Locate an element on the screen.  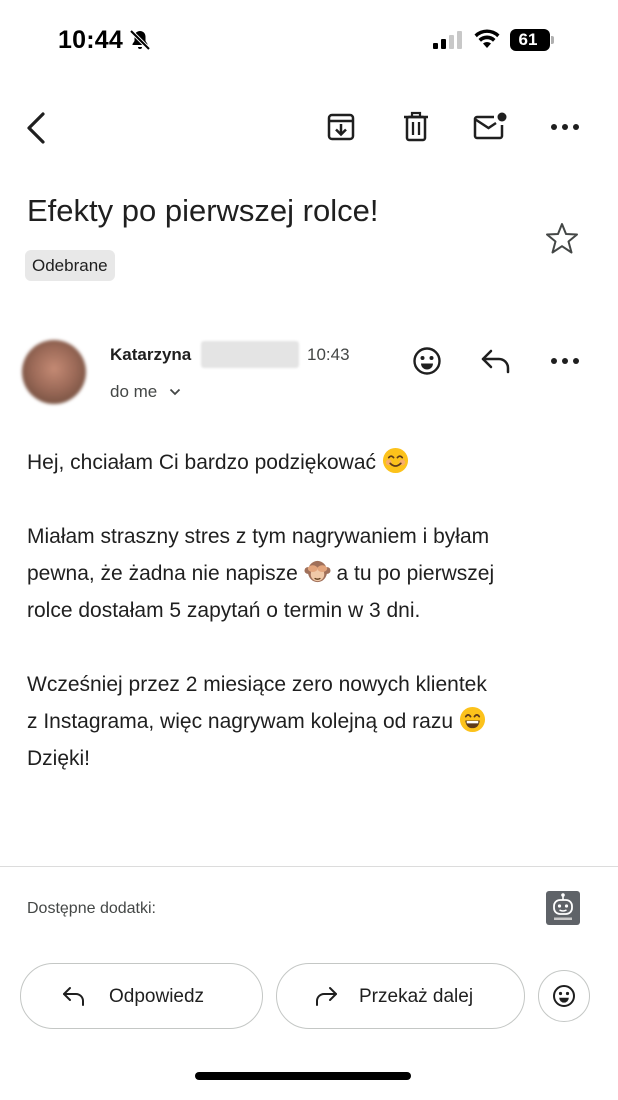
recipient-toggle: do me is located at coordinates (145, 392).